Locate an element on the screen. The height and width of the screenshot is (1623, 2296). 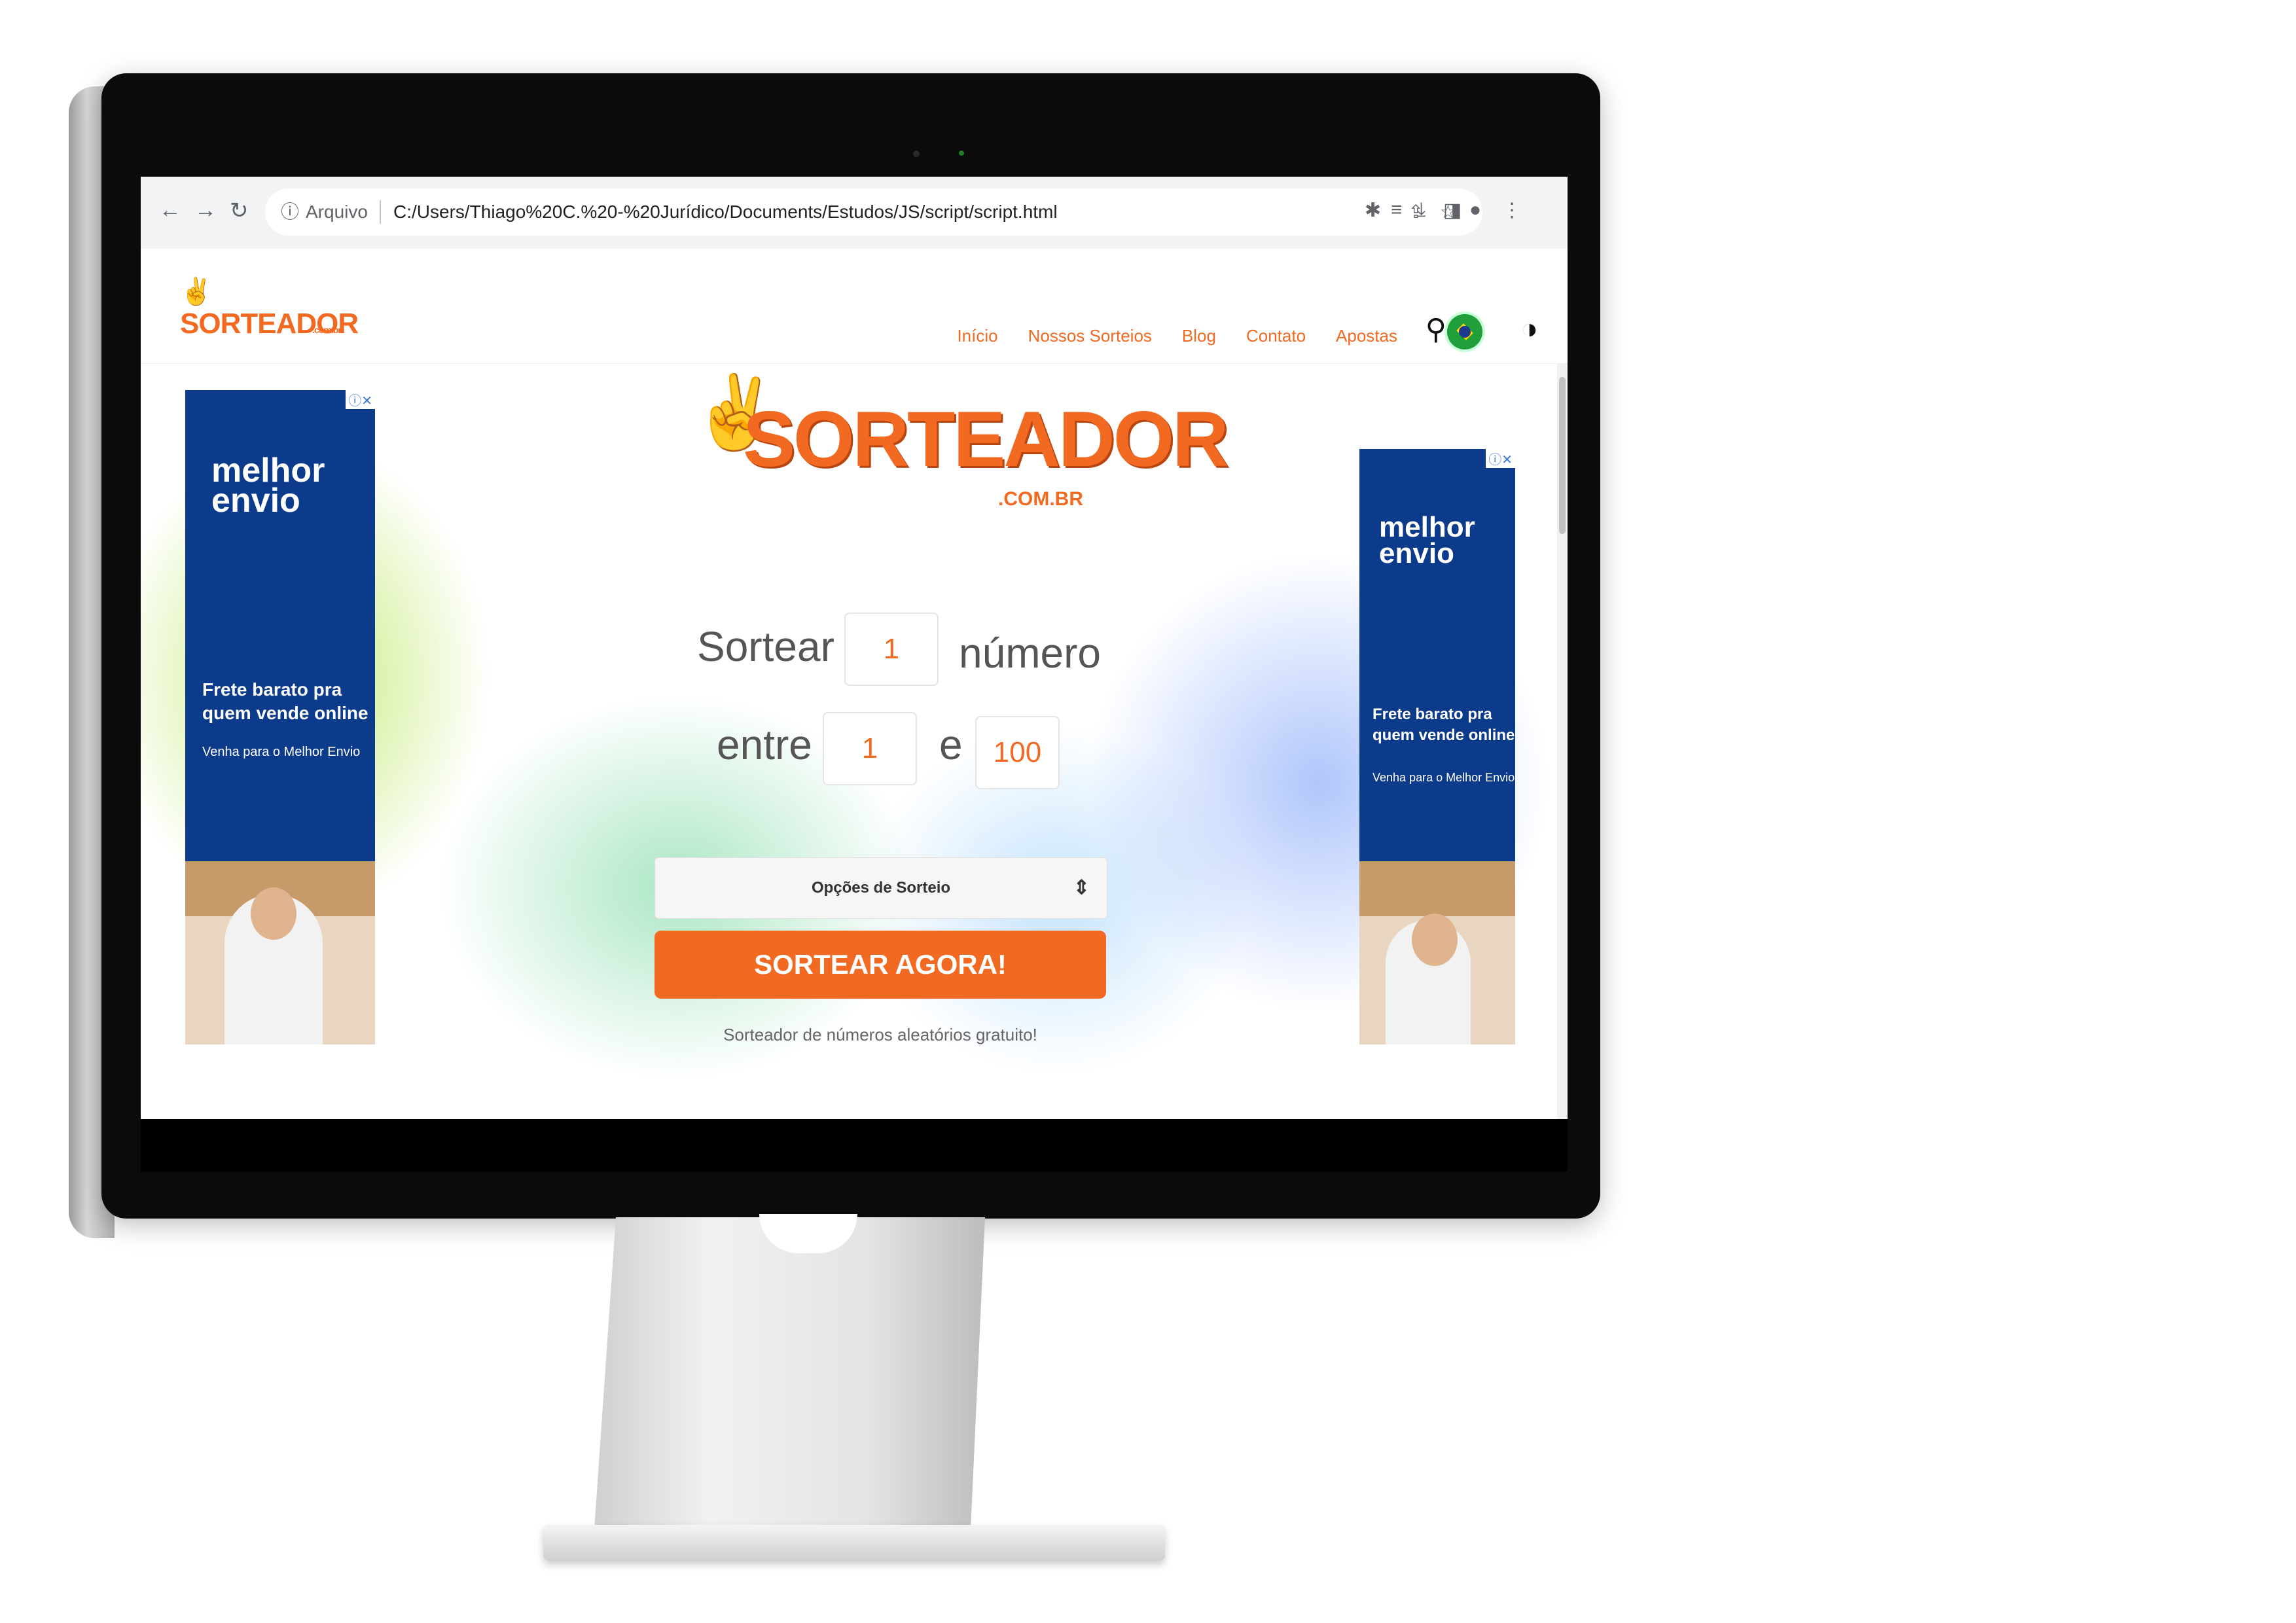
hand-logo-icon: ✌ is located at coordinates (196, 291).